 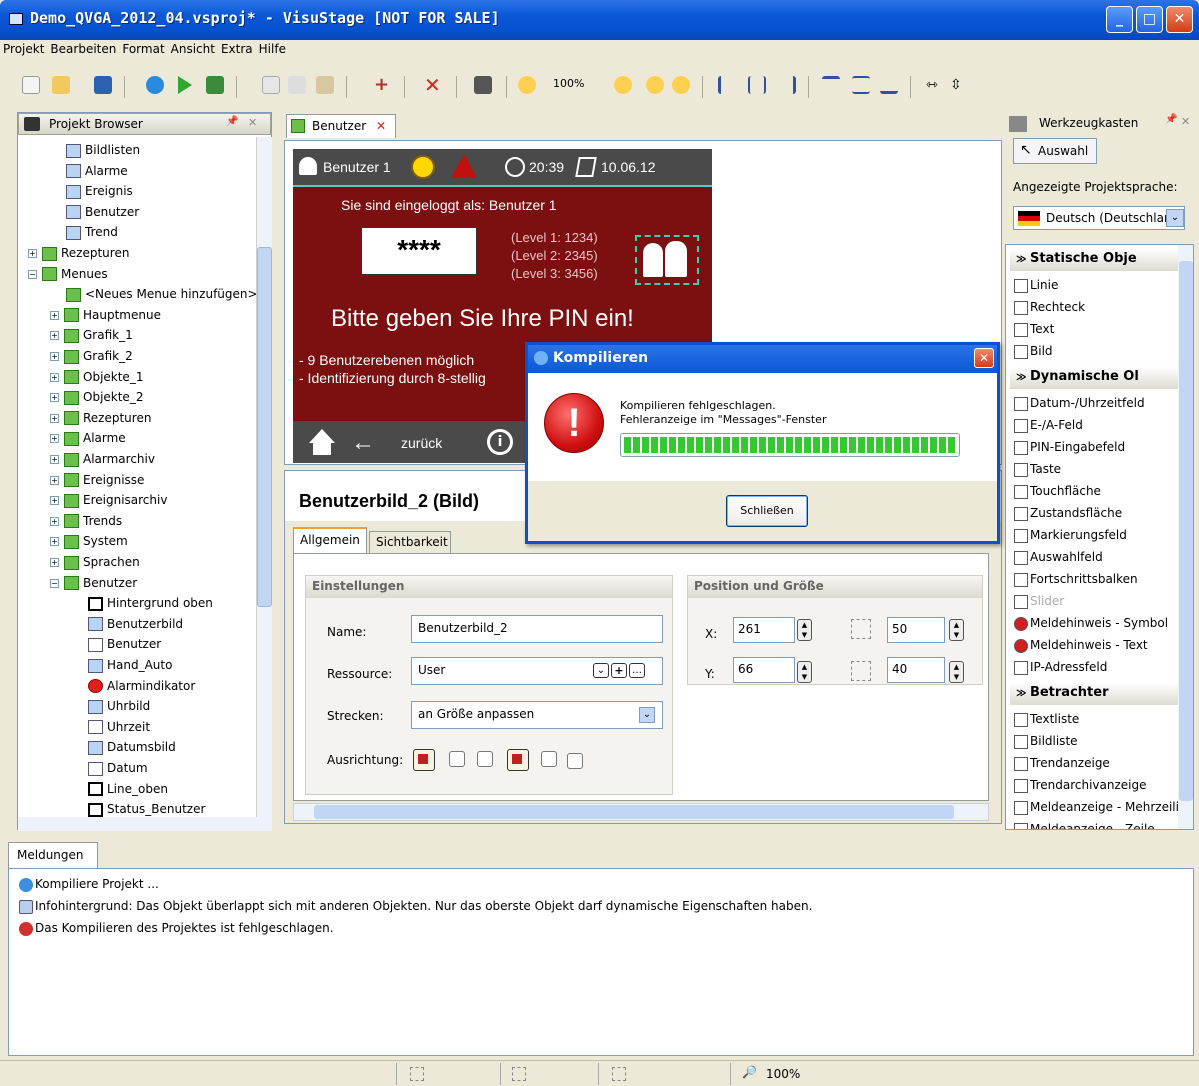 What do you see at coordinates (264, 477) in the screenshot?
I see `tree-scrollbar` at bounding box center [264, 477].